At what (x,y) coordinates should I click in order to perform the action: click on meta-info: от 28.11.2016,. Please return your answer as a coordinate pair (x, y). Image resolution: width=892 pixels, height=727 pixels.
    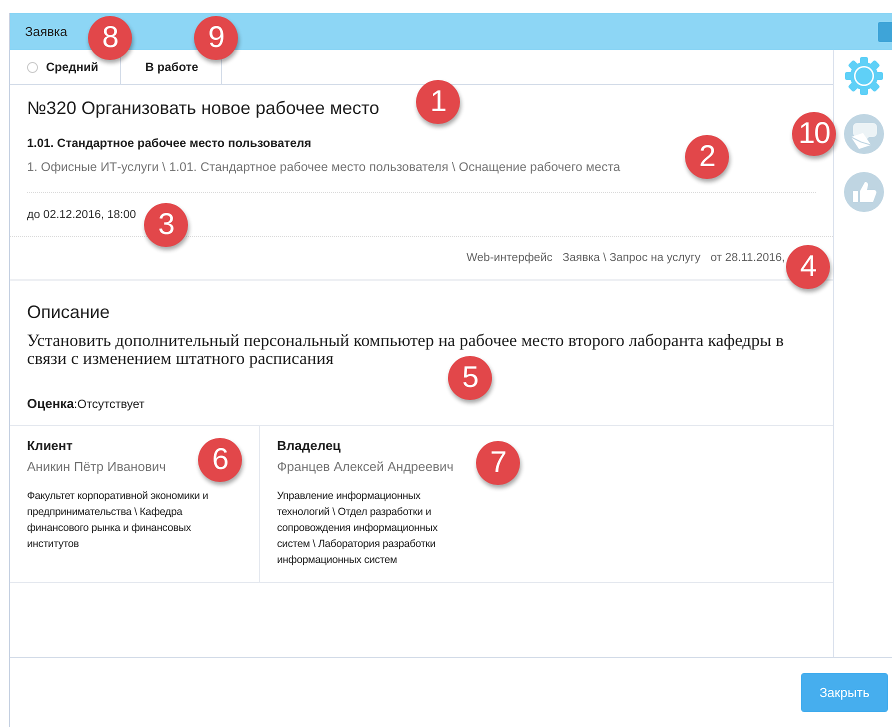
    Looking at the image, I should click on (747, 258).